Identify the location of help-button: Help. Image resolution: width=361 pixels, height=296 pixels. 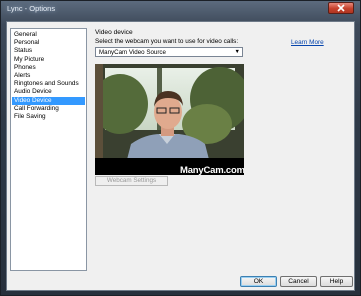
(336, 281).